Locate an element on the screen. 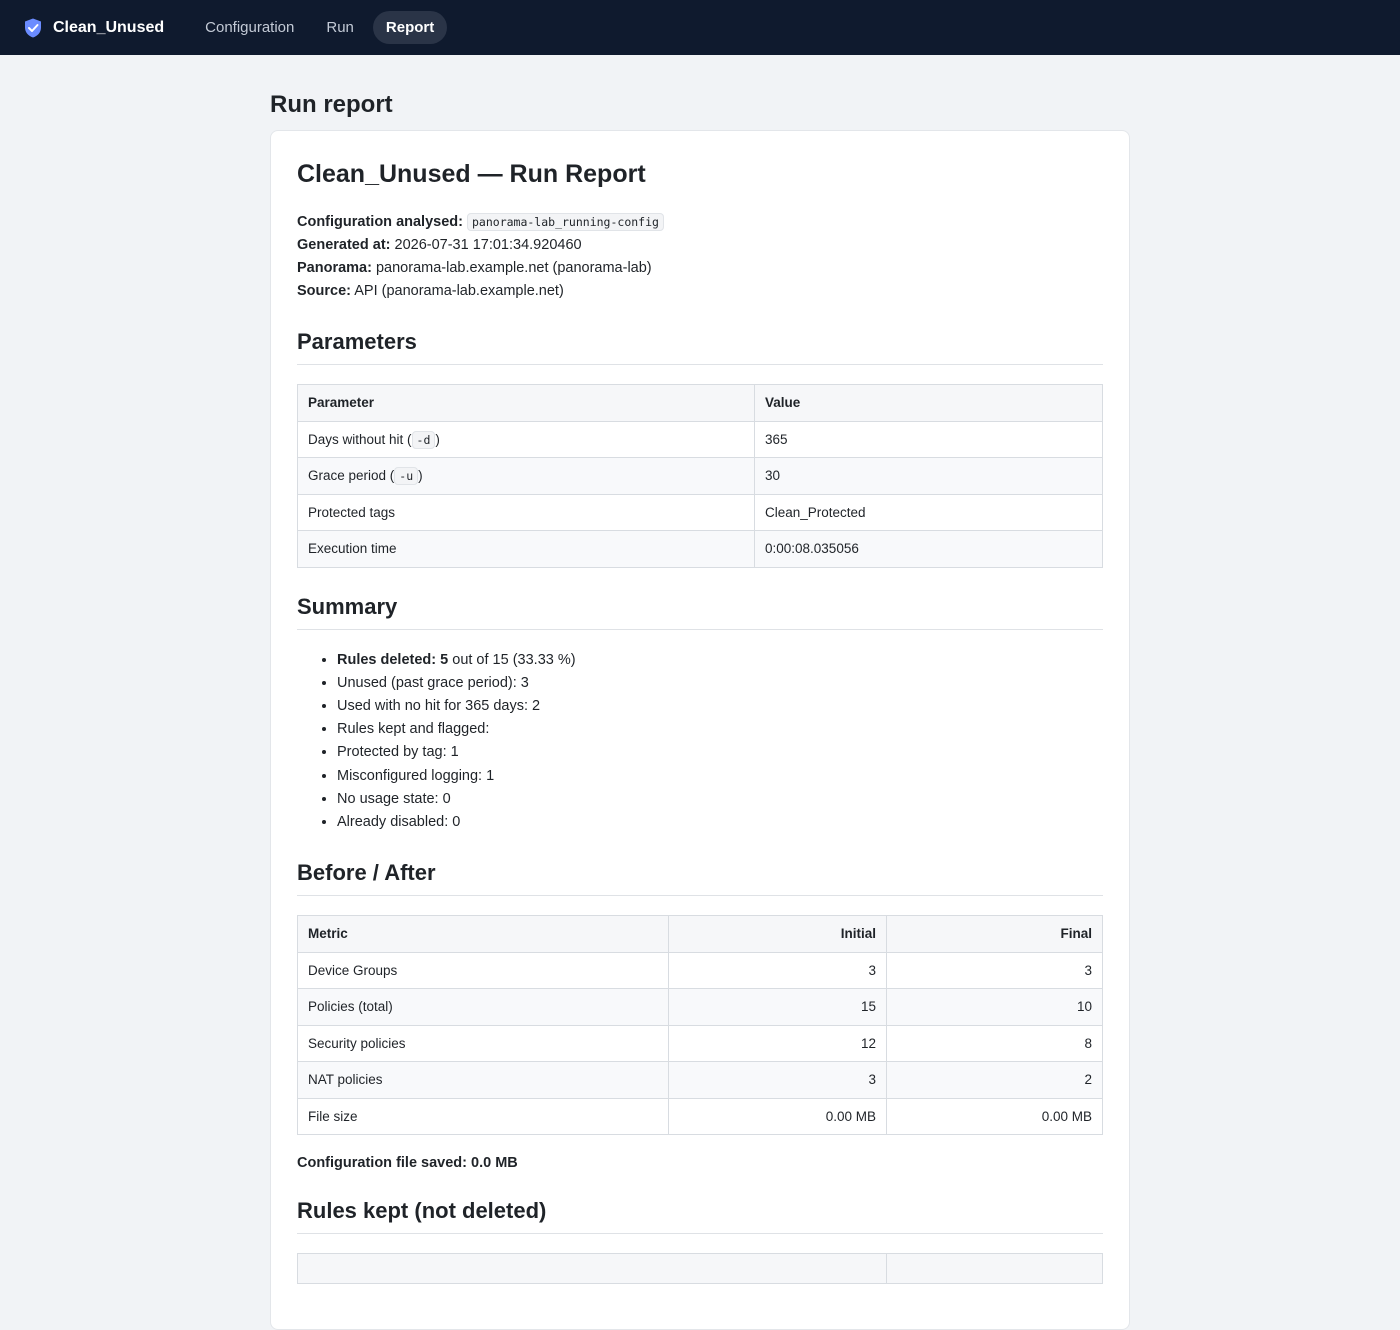 The image size is (1400, 1330). list-item: Already disabled: 0 is located at coordinates (720, 822).